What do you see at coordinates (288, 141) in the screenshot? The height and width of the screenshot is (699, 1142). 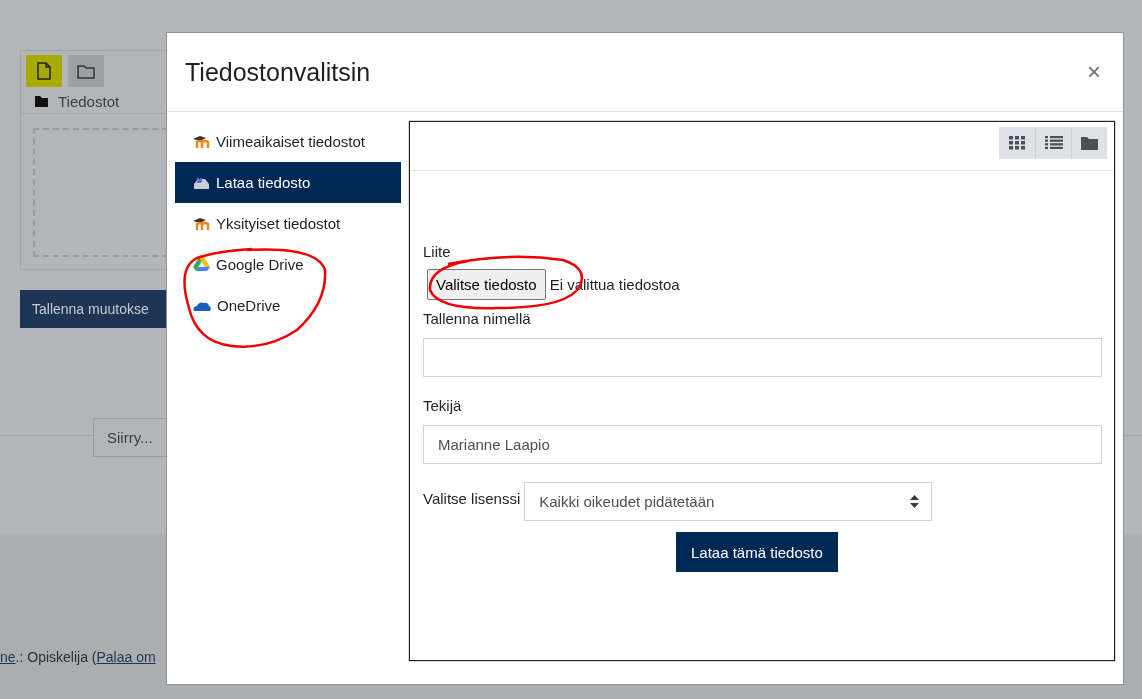 I see `repository-item: Viimeaikaiset tiedostot` at bounding box center [288, 141].